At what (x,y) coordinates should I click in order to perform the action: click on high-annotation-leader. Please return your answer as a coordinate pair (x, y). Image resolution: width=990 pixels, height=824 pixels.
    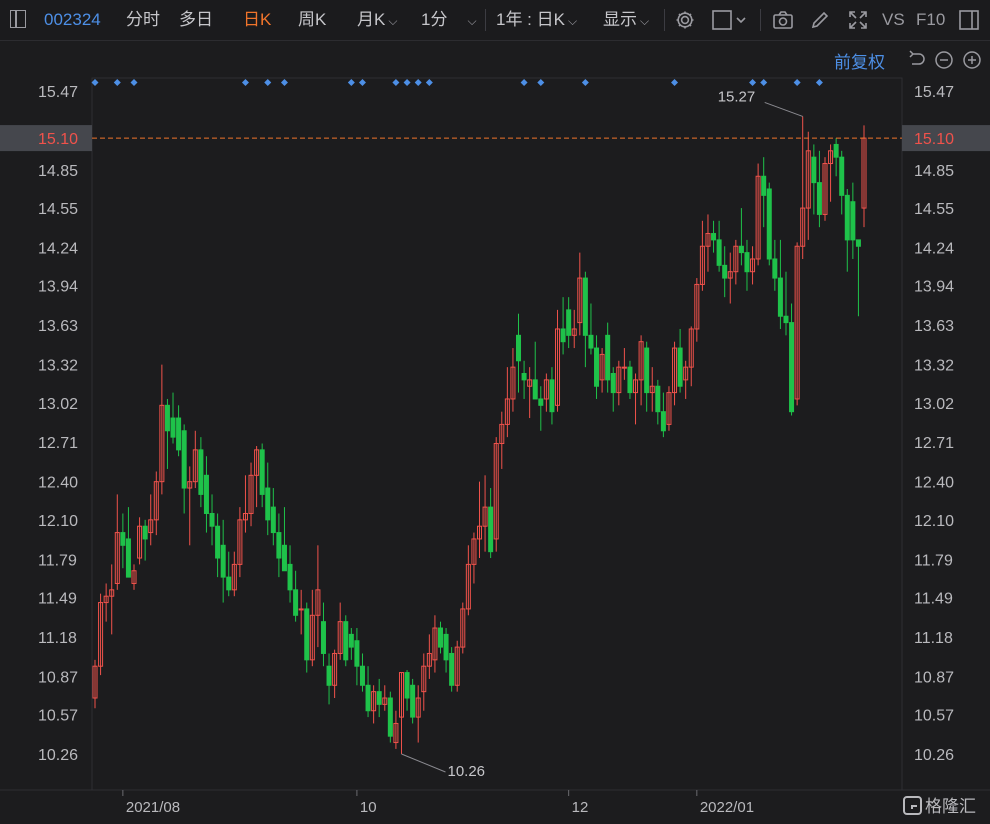
    Looking at the image, I should click on (783, 109).